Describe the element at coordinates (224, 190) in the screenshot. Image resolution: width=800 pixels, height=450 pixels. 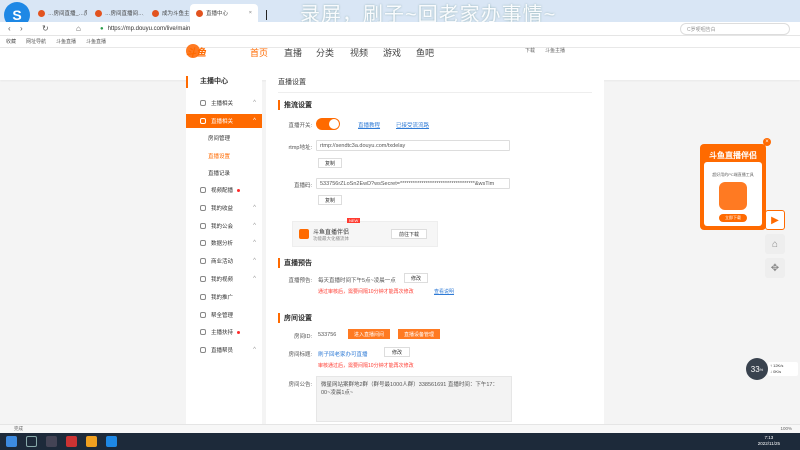
I see `sidebar-item-video: 视频配播` at that location.